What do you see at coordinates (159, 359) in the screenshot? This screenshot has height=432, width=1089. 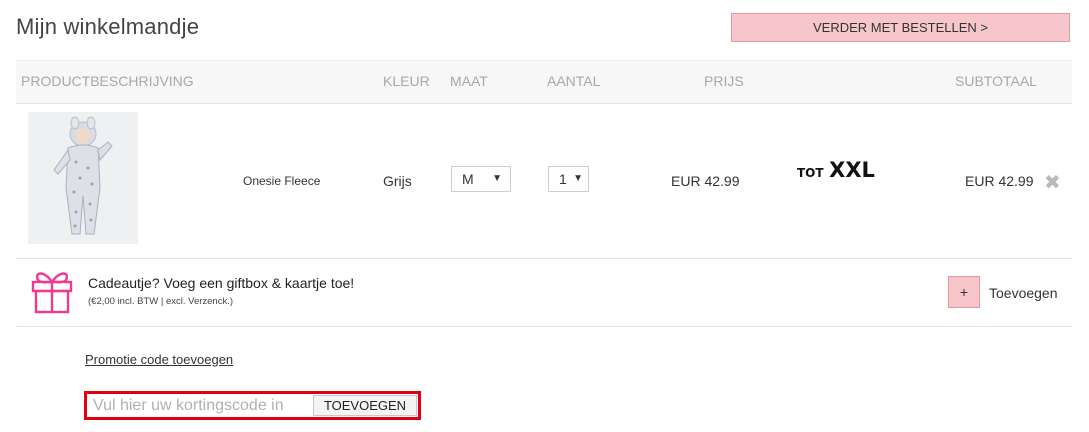 I see `promo-code-link: Promotie code toevoegen` at bounding box center [159, 359].